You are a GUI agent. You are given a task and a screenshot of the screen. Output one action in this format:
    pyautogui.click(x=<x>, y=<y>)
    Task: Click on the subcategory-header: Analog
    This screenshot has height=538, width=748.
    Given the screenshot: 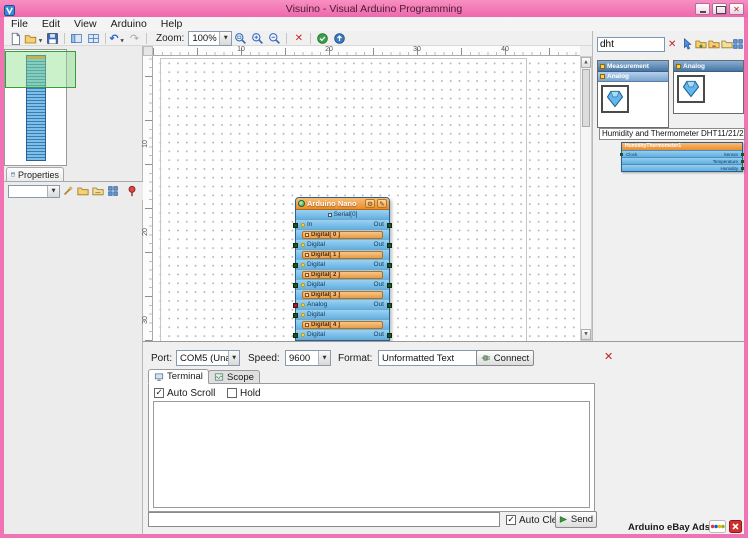 What is the action you would take?
    pyautogui.click(x=633, y=77)
    